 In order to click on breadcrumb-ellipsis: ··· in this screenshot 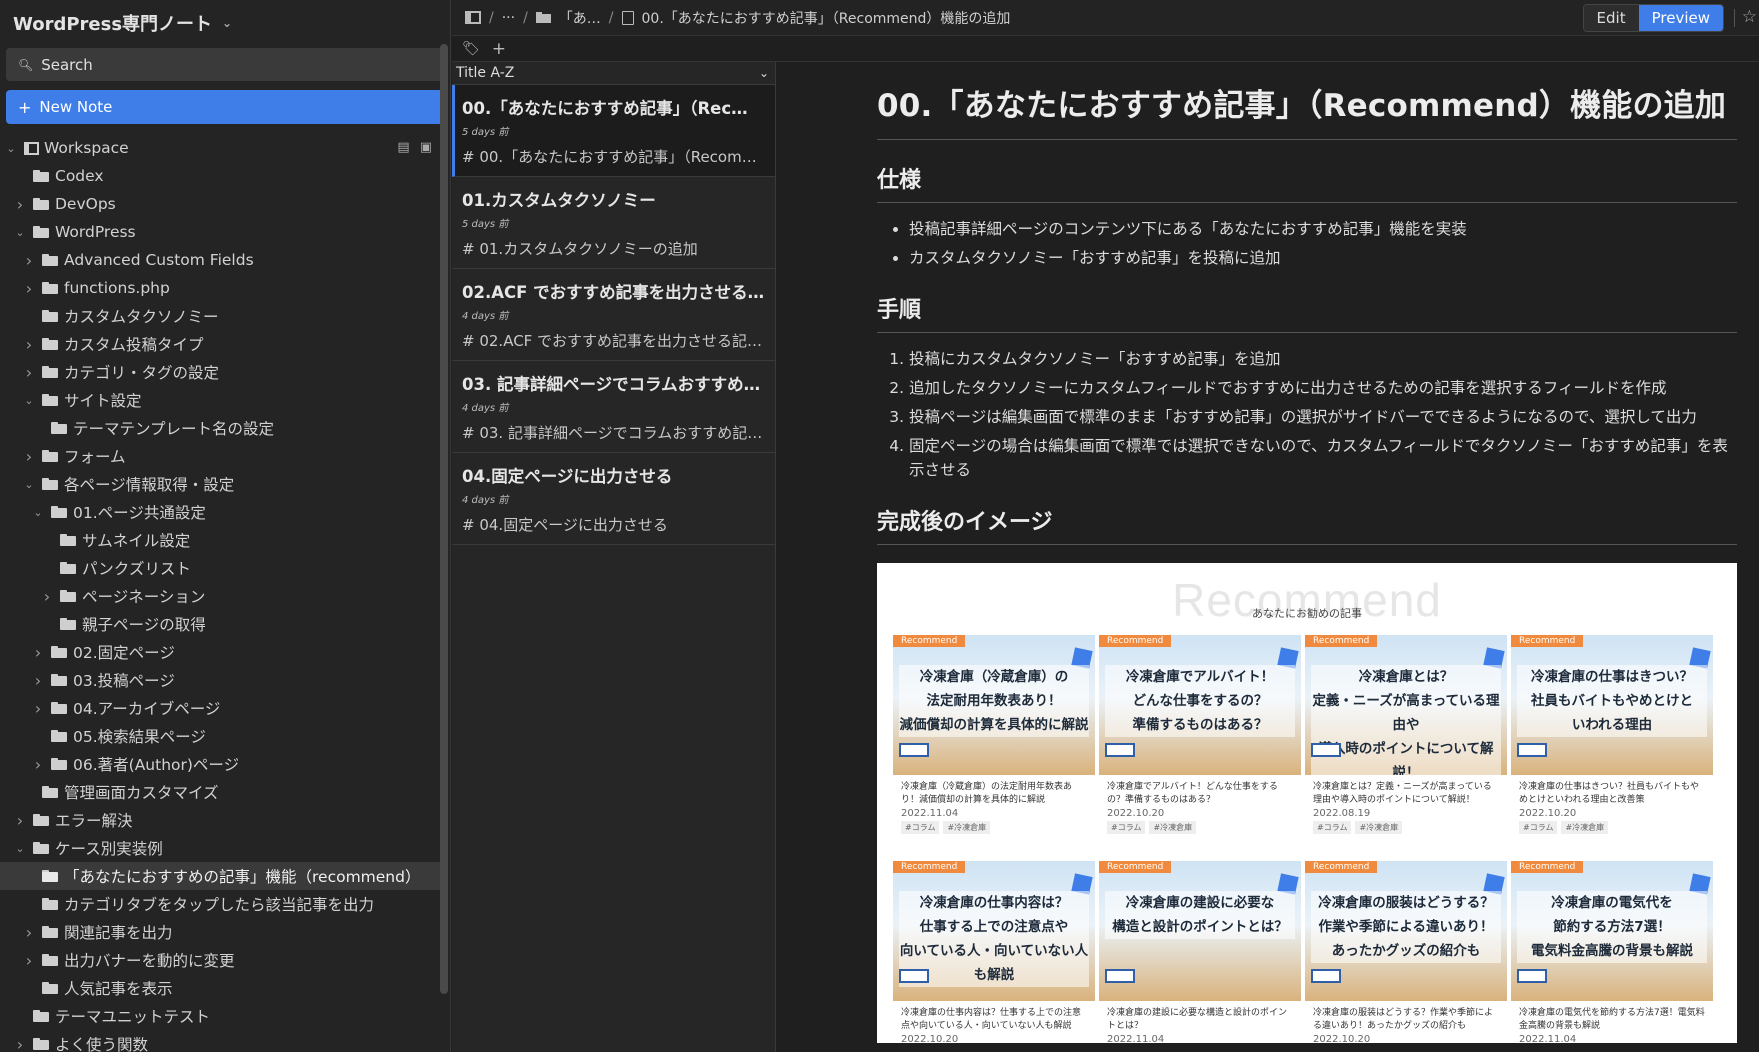, I will do `click(508, 18)`.